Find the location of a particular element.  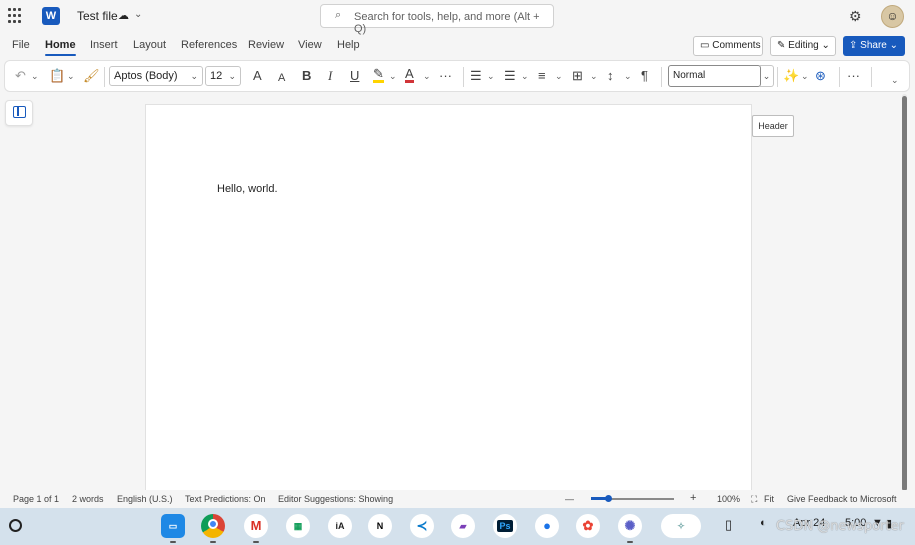

line-spacing-icon: ↕ is located at coordinates (610, 76).